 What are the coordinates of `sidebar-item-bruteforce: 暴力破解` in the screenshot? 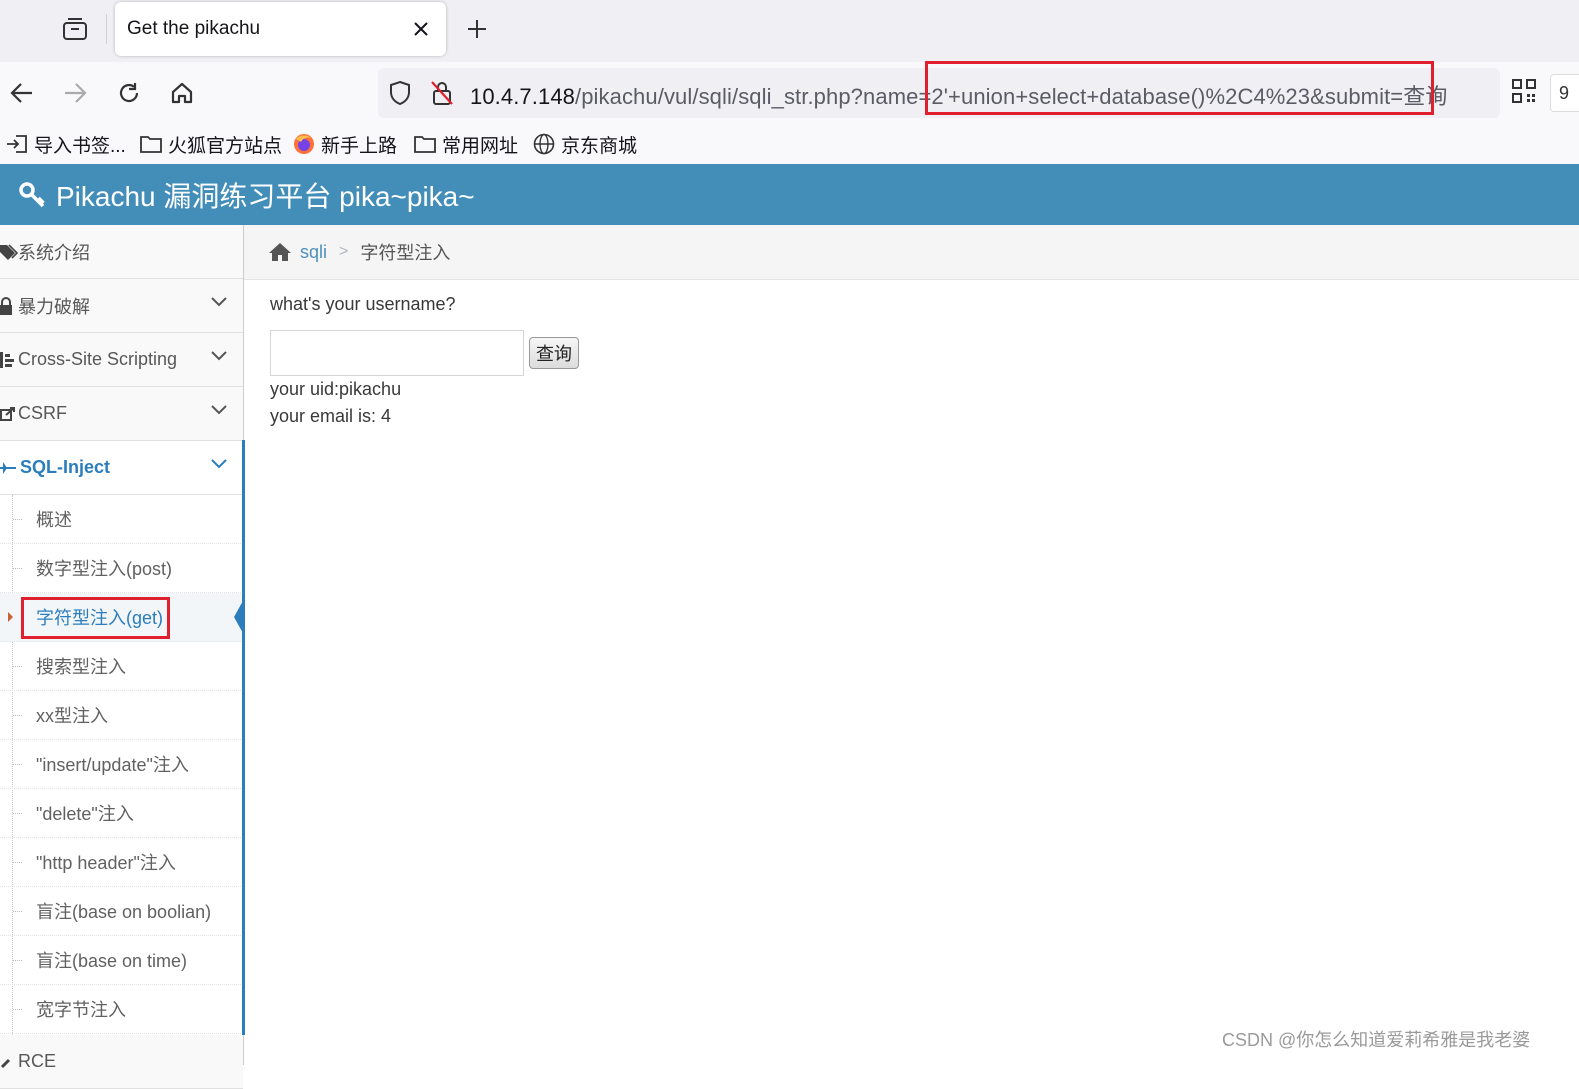 It's located at (121, 306).